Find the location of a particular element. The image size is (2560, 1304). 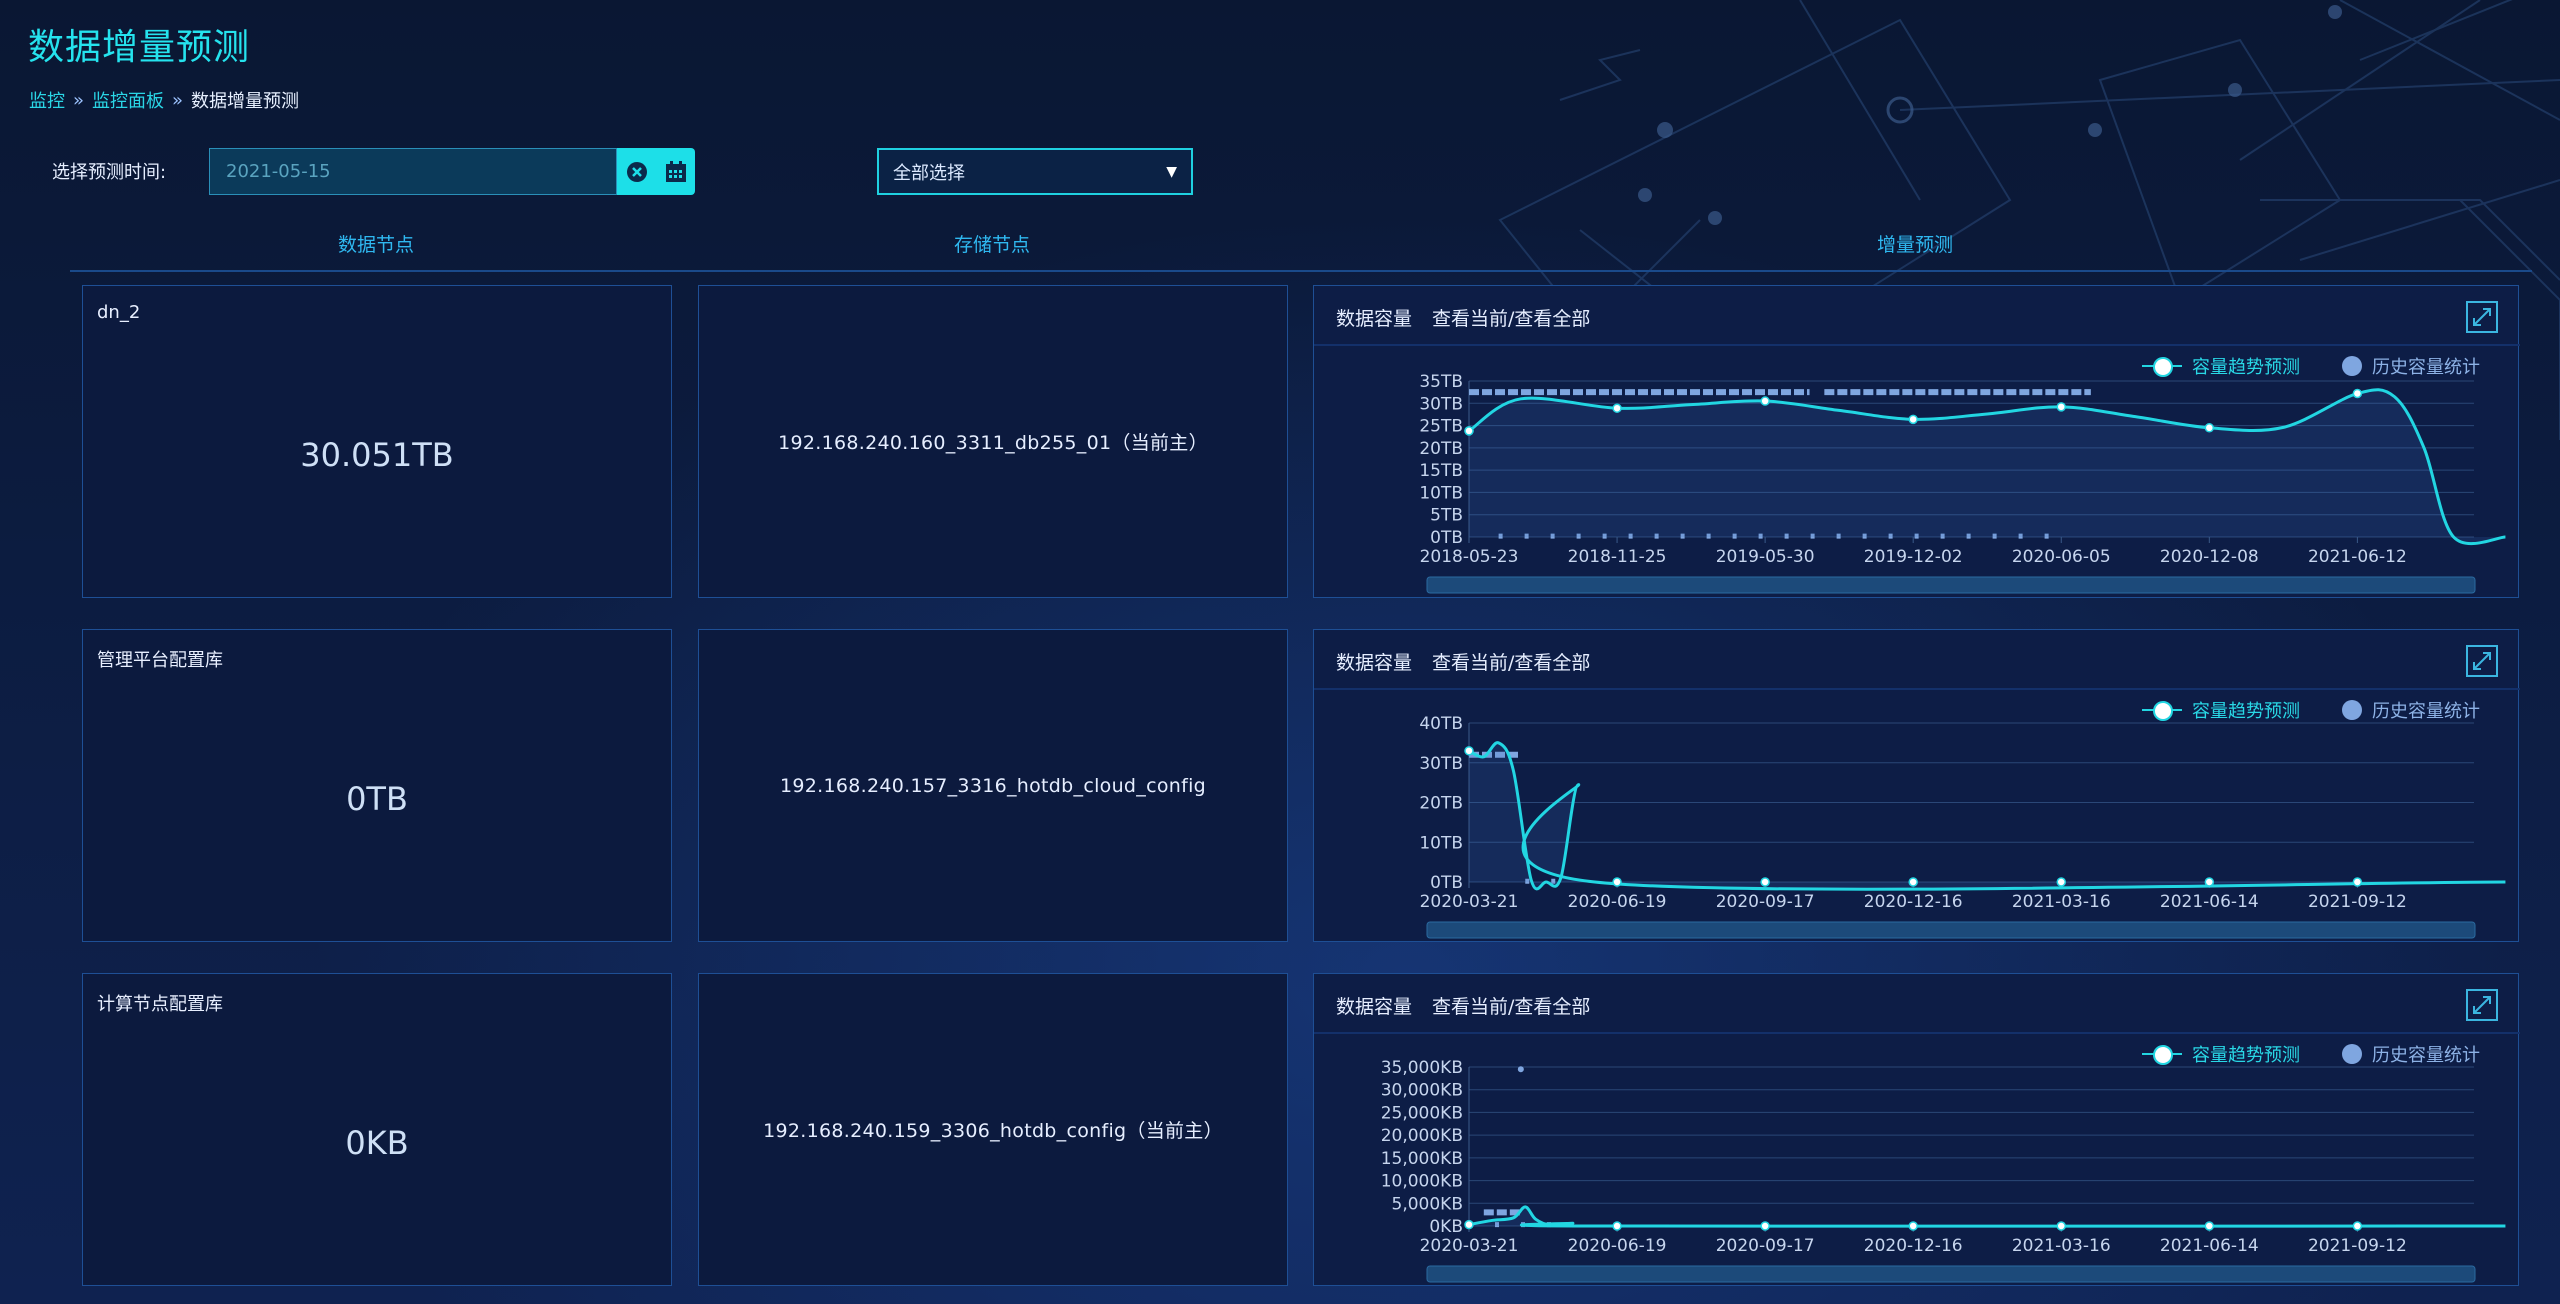

calendar-icon is located at coordinates (676, 172).